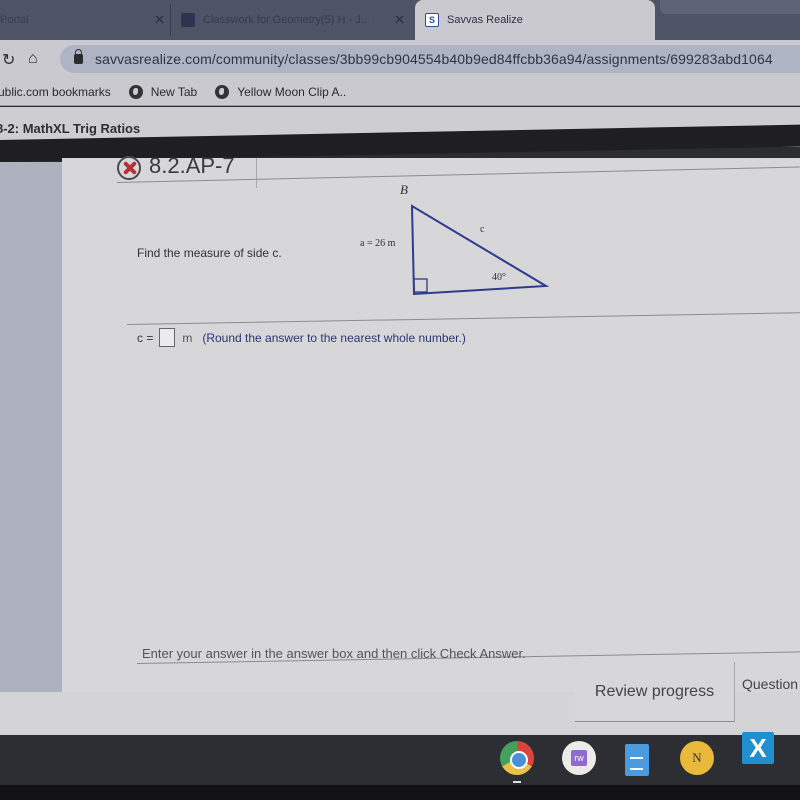 The height and width of the screenshot is (800, 800). What do you see at coordinates (485, 20) in the screenshot?
I see `tab-label: Savvas Realize` at bounding box center [485, 20].